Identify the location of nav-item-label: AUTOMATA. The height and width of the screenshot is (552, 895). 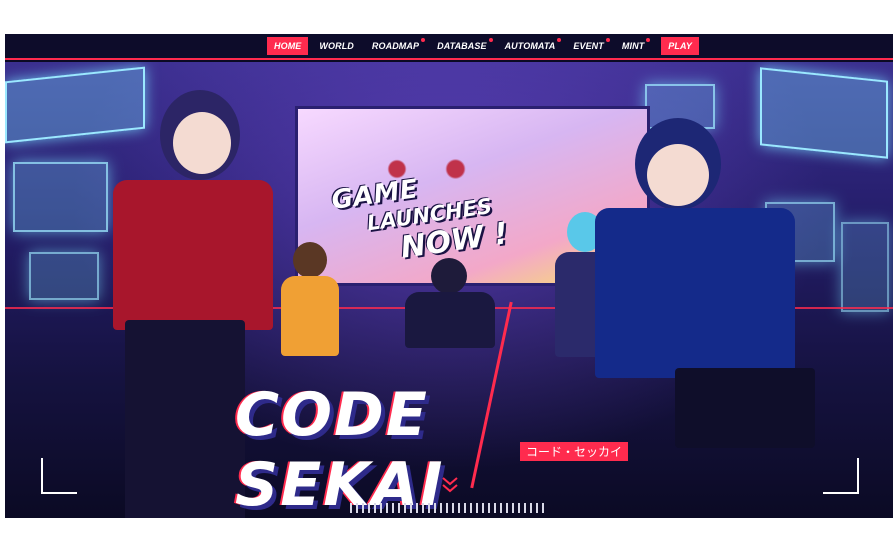
(530, 46).